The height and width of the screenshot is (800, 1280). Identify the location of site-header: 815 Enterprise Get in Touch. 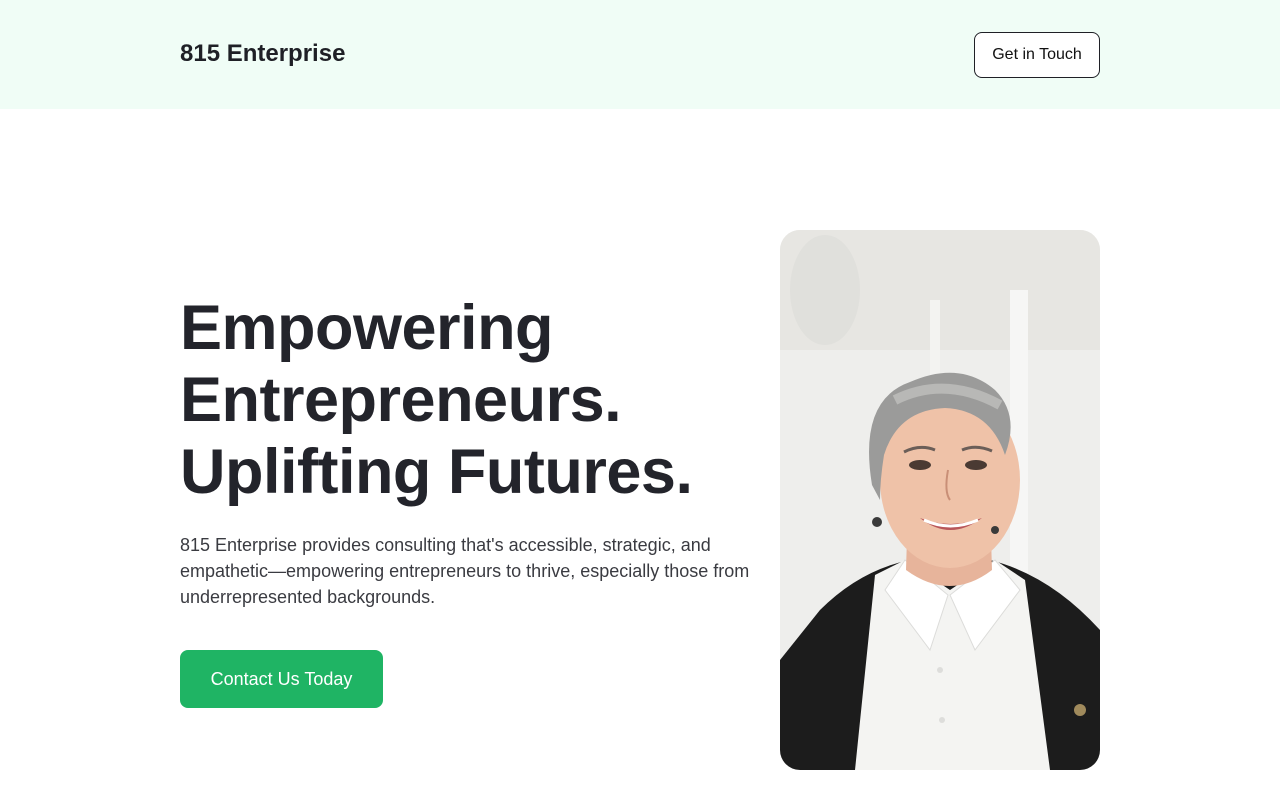
(640, 54).